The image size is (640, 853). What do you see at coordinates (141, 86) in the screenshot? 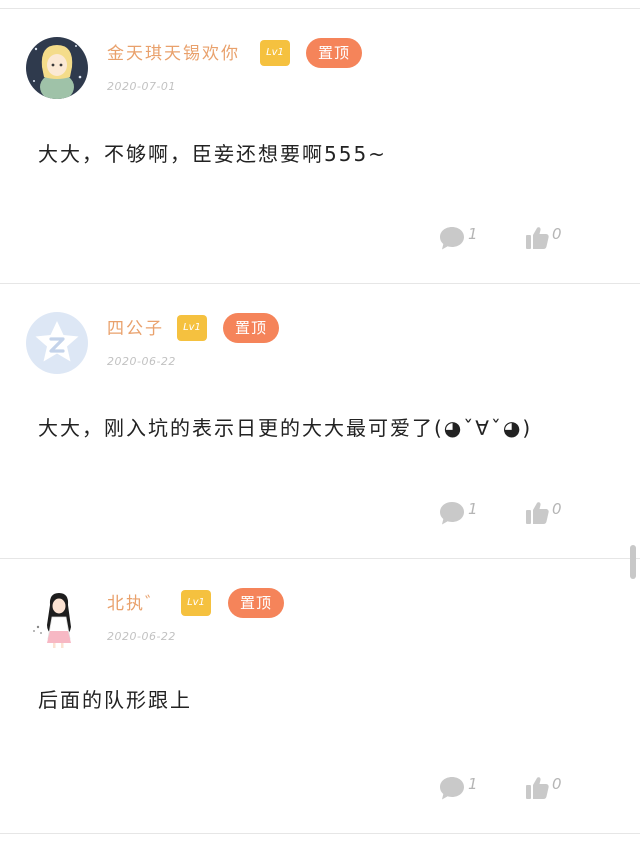
I see `comment-date: 2020-07-01` at bounding box center [141, 86].